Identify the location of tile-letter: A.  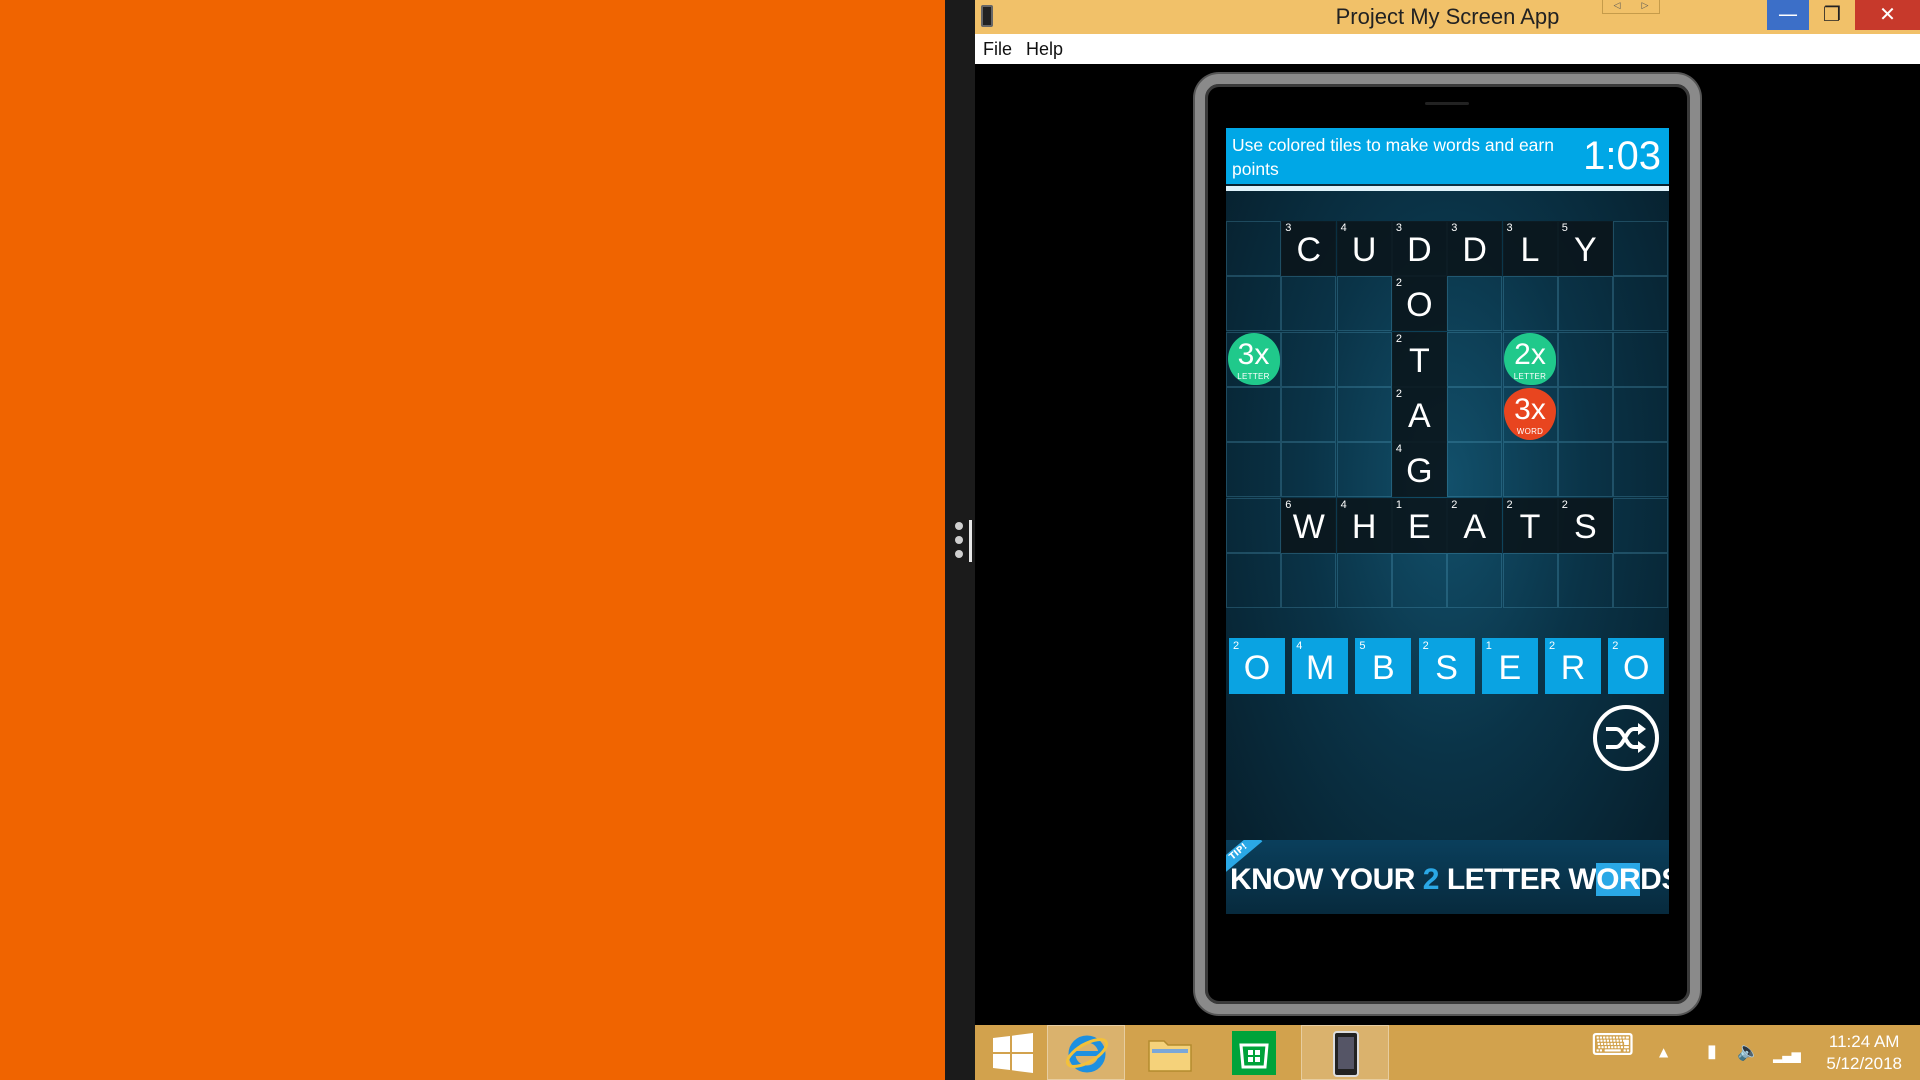
(1475, 526).